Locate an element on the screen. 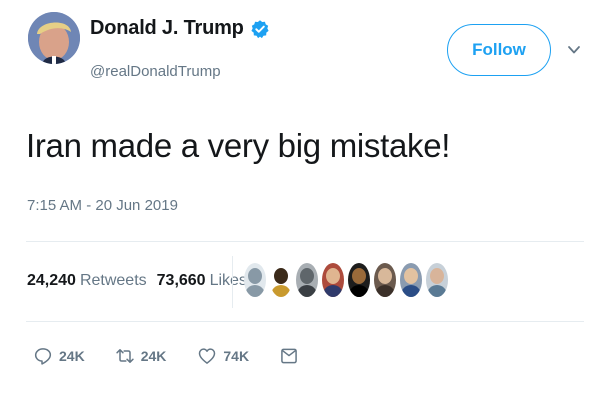  author-handle: @realDonaldTrump is located at coordinates (155, 71).